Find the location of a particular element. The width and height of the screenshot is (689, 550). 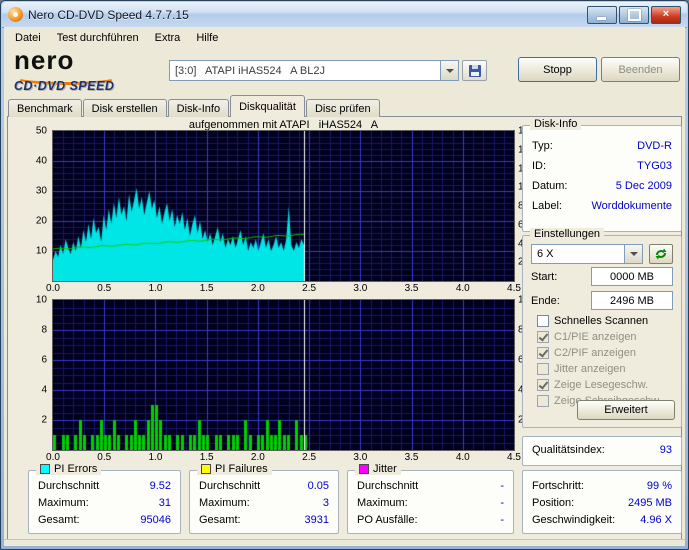

window-title: Nero CD-DVD Speed 4.7.7.15 is located at coordinates (108, 14).